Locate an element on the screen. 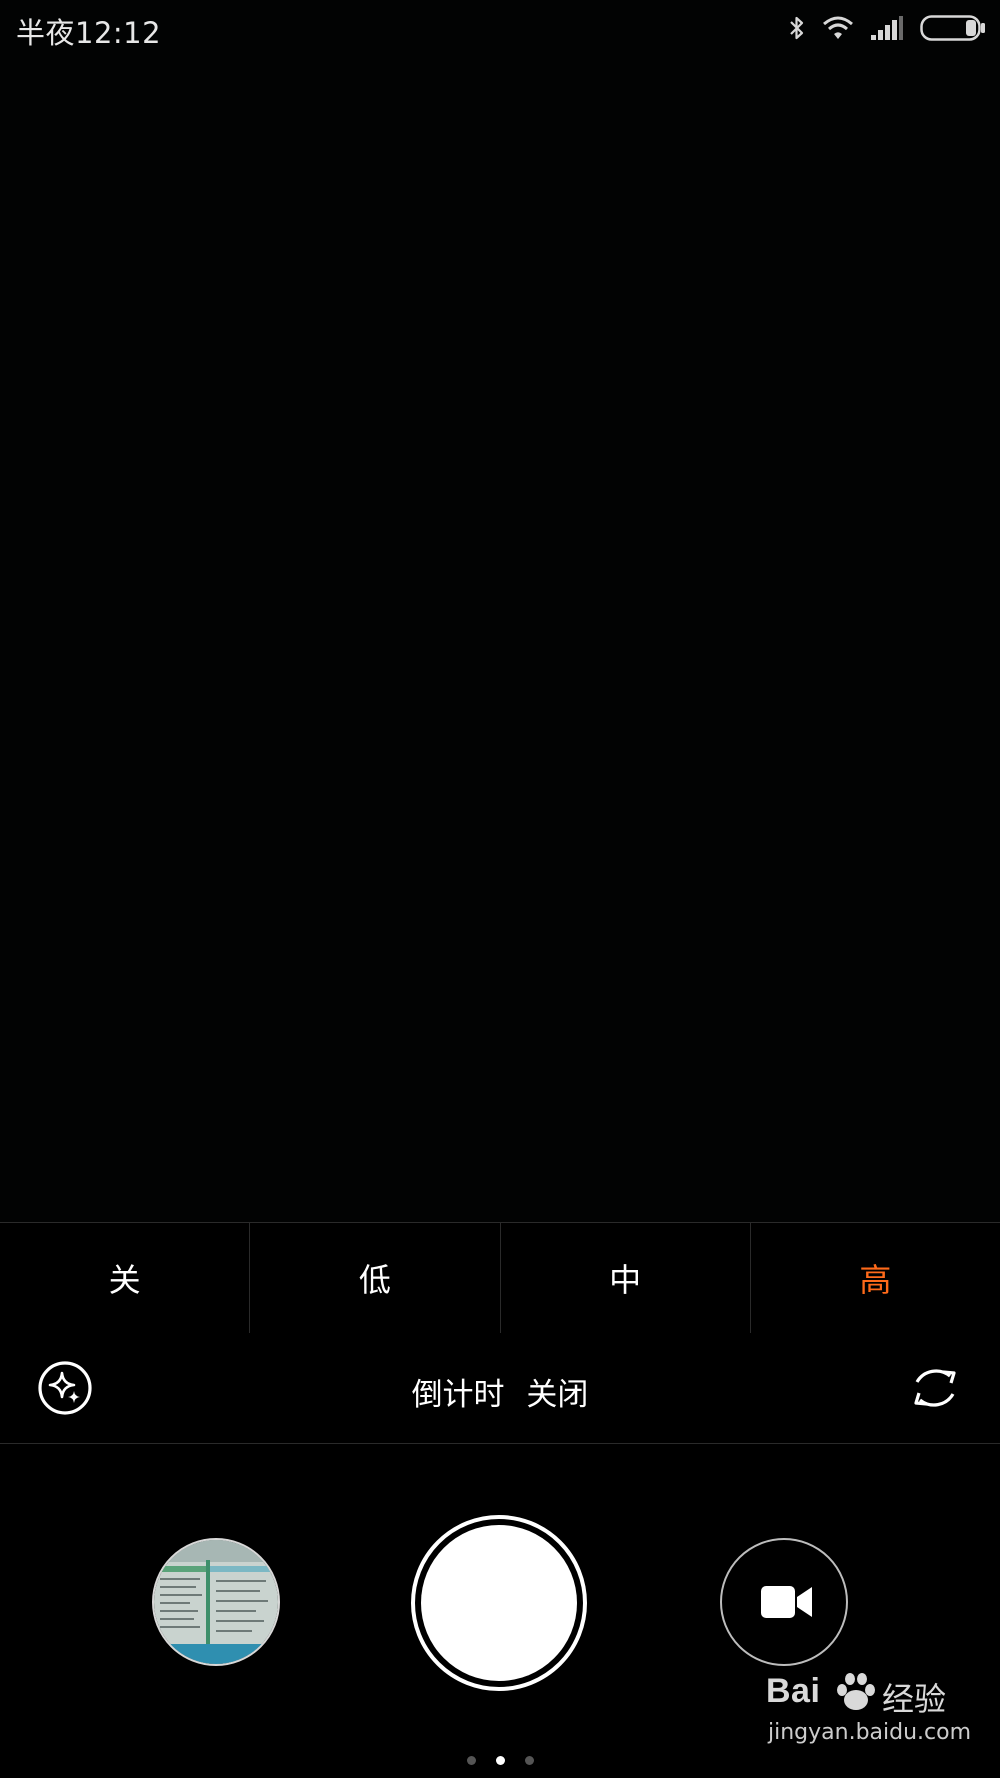 The image size is (1000, 1778). switch-camera-icon is located at coordinates (935, 1388).